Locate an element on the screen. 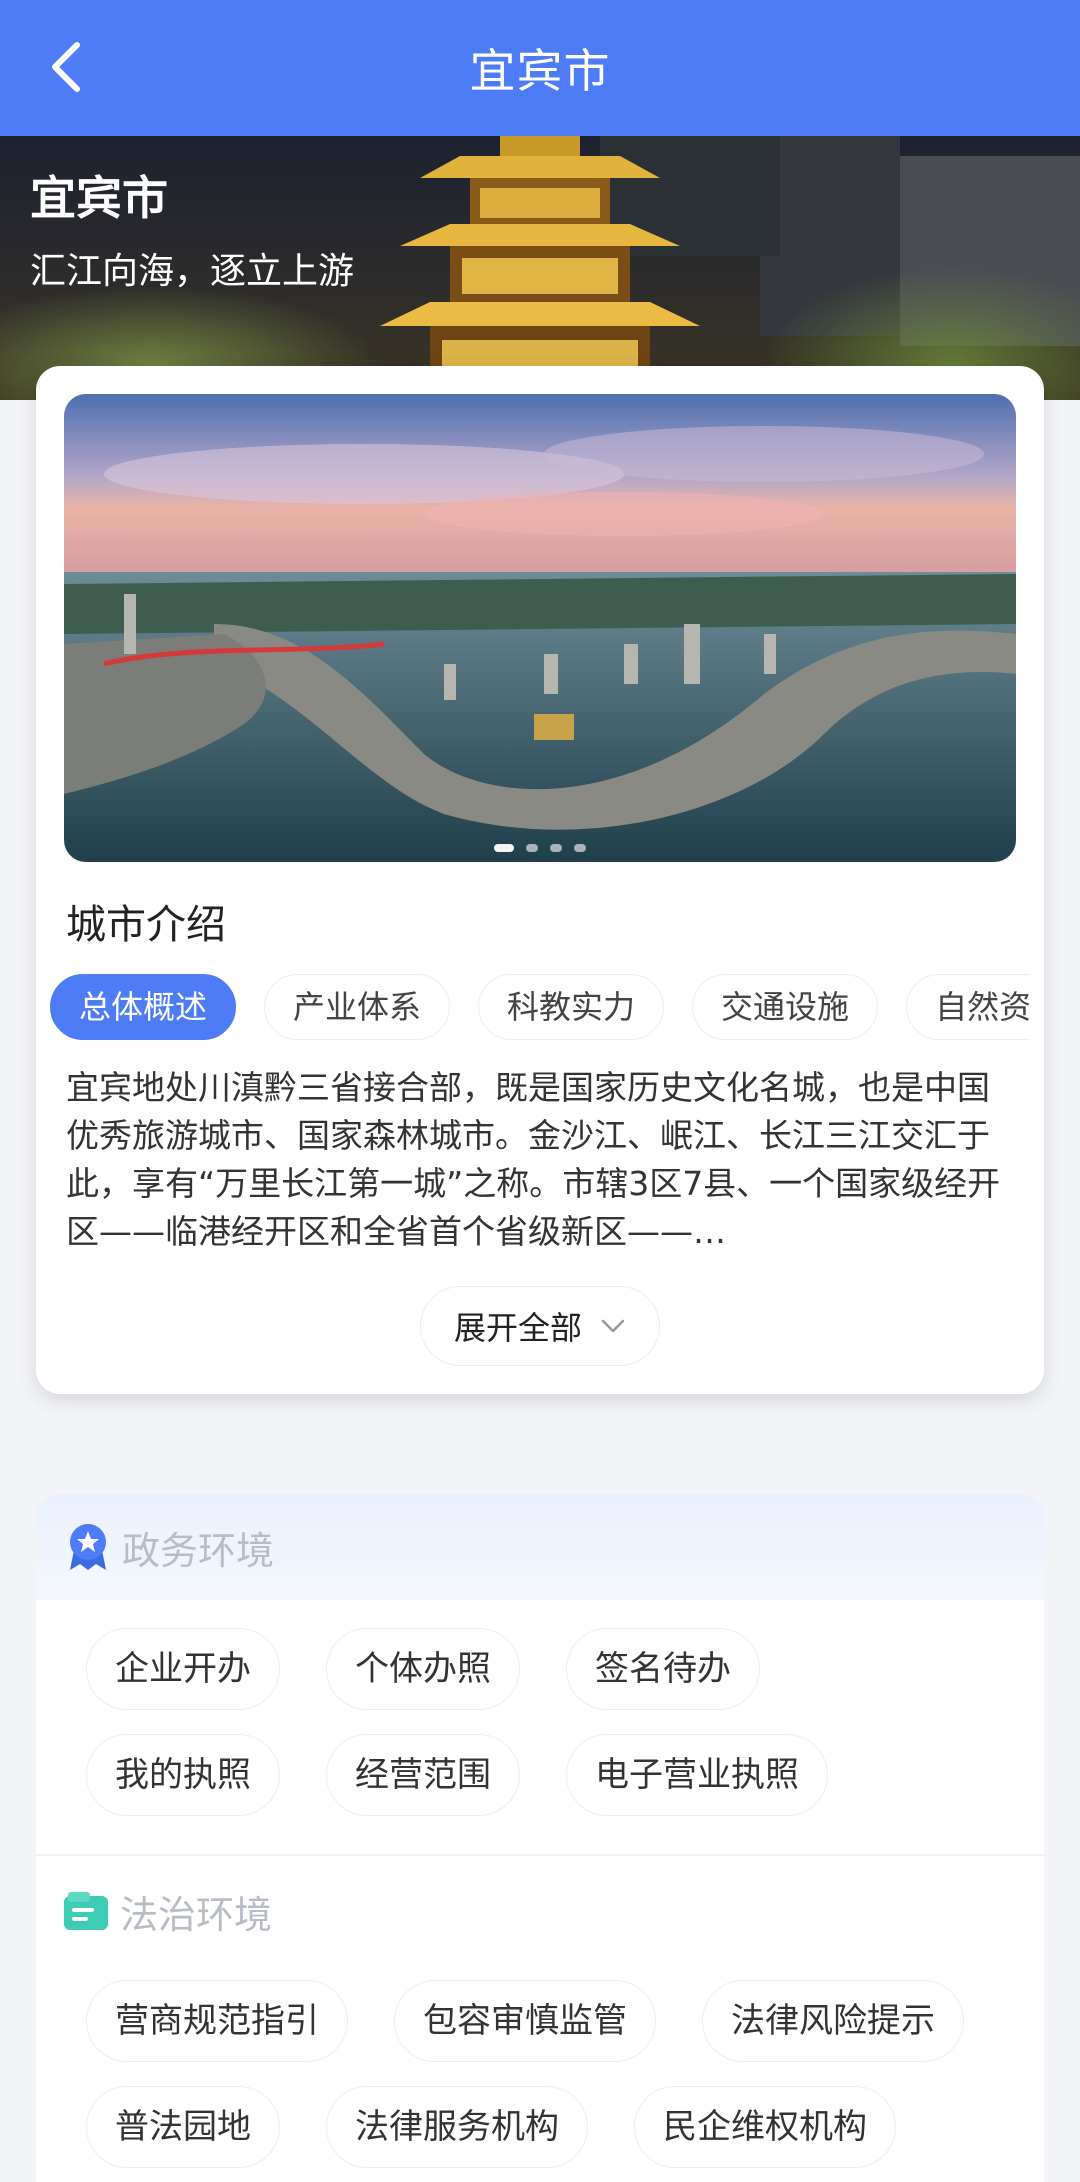 This screenshot has width=1080, height=2182. chip-individual-license: 个体办照 is located at coordinates (423, 1669).